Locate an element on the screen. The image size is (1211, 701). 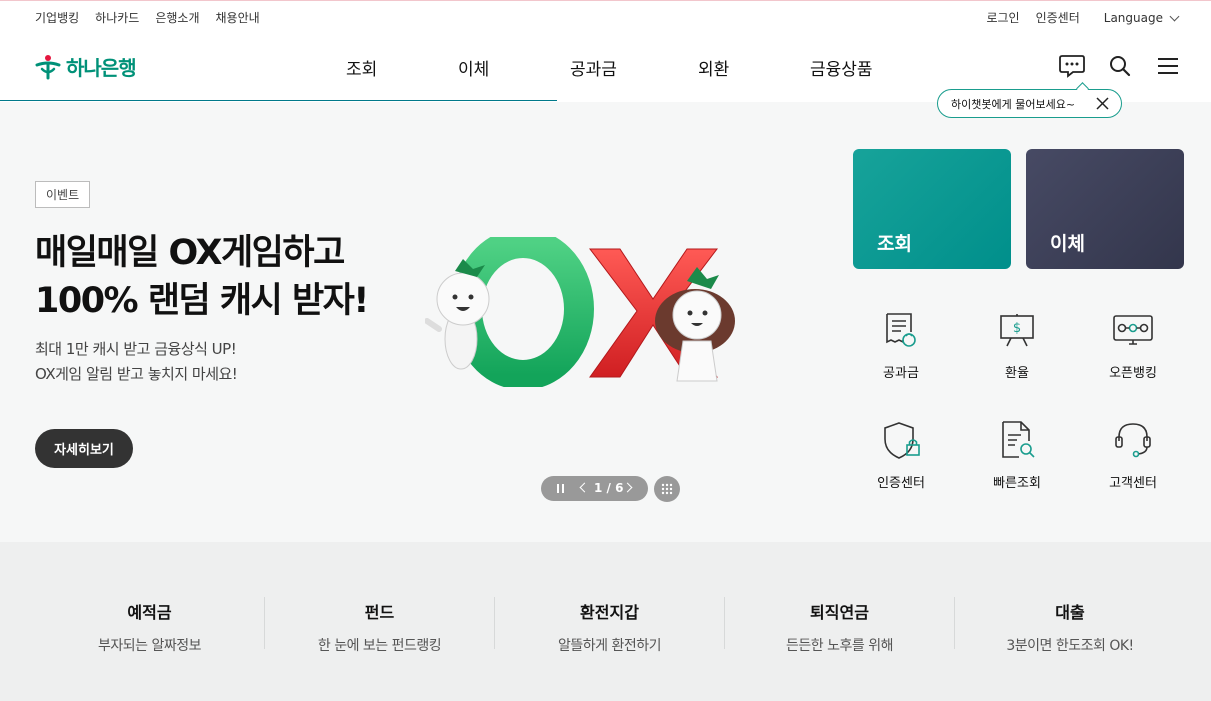
quick-menu-label: 인증센터 is located at coordinates (901, 483).